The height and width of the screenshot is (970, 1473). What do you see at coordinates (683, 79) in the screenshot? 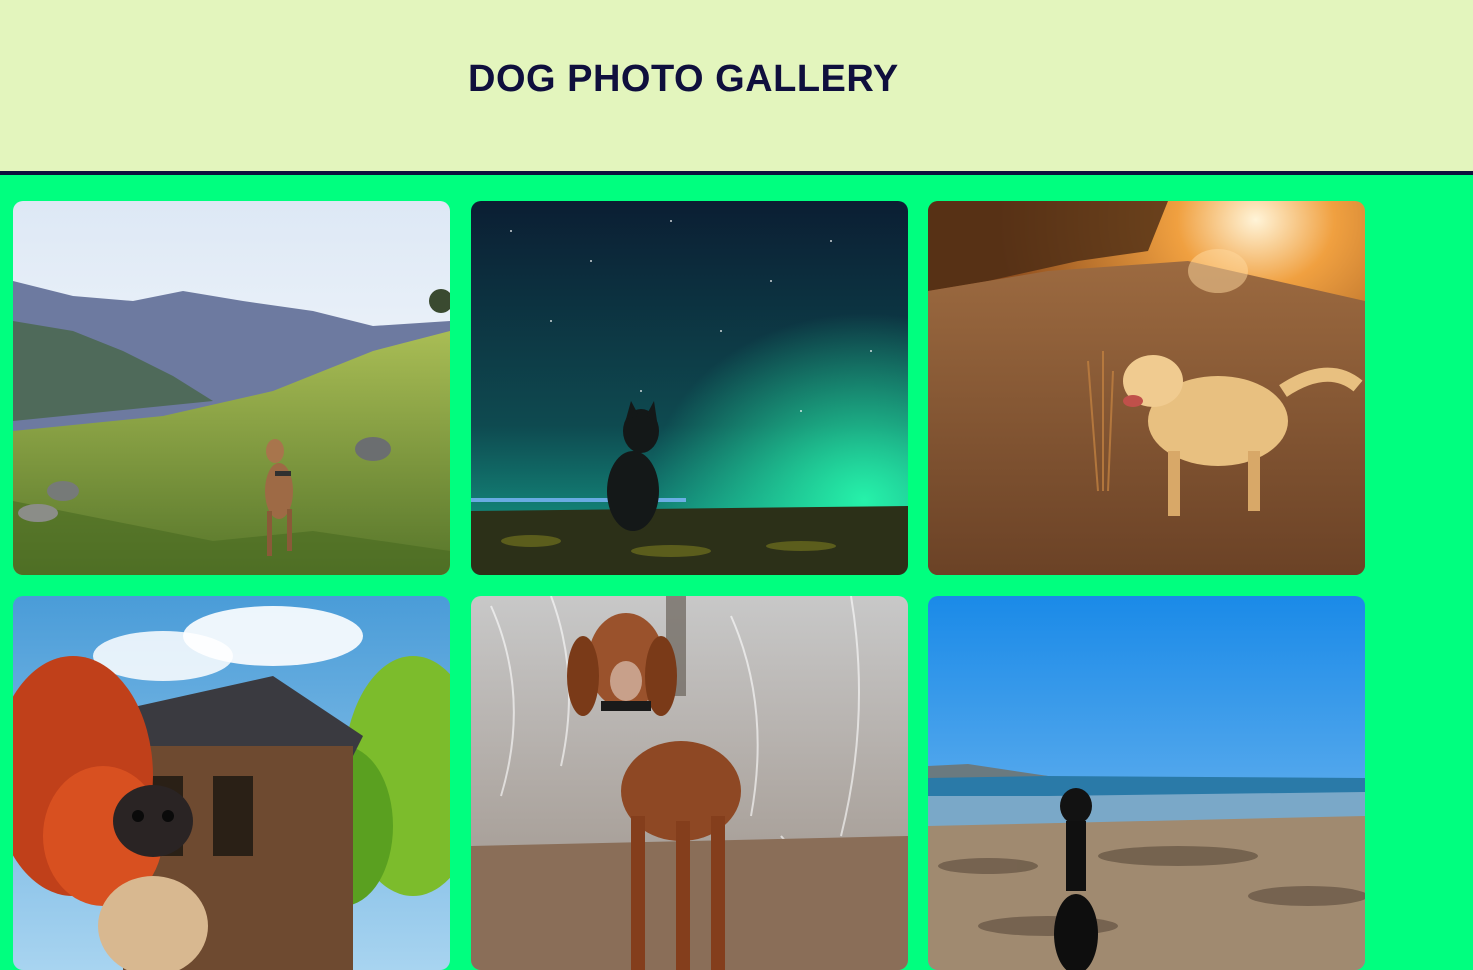
I see `page-title: DOG PHOTO GALLERY` at bounding box center [683, 79].